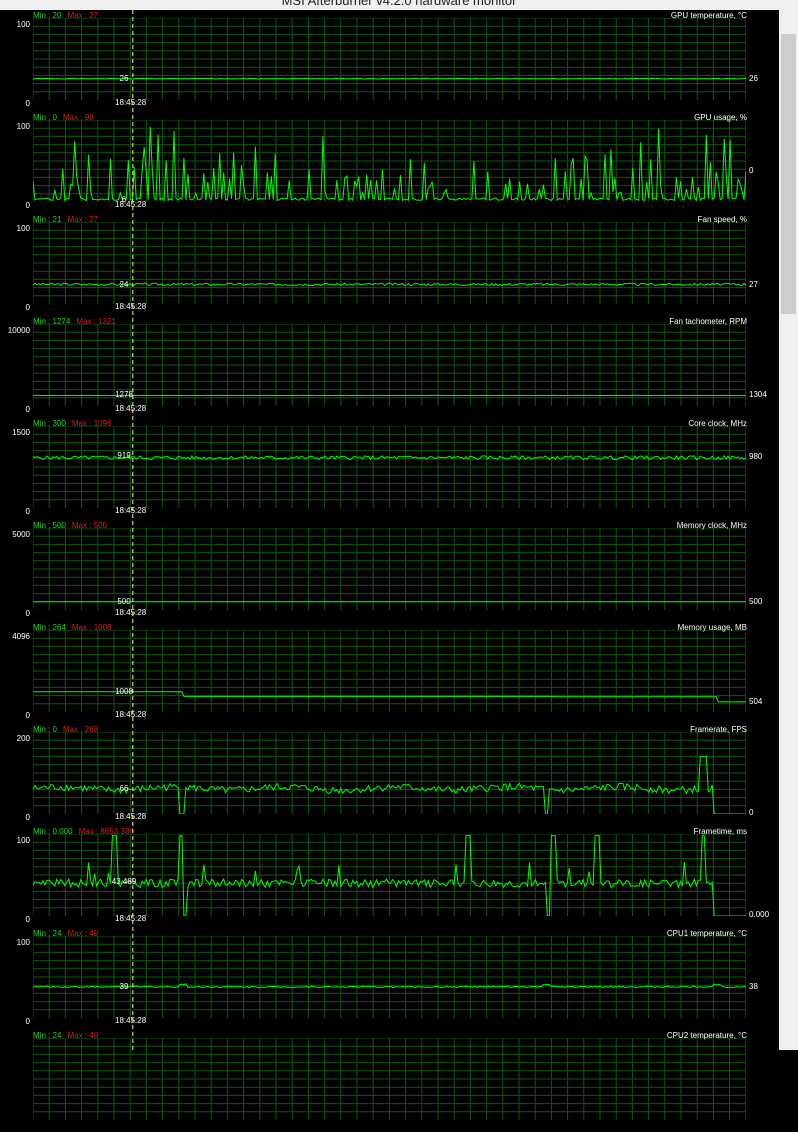 This screenshot has width=798, height=1132. I want to click on cursor-value: 919, so click(124, 456).